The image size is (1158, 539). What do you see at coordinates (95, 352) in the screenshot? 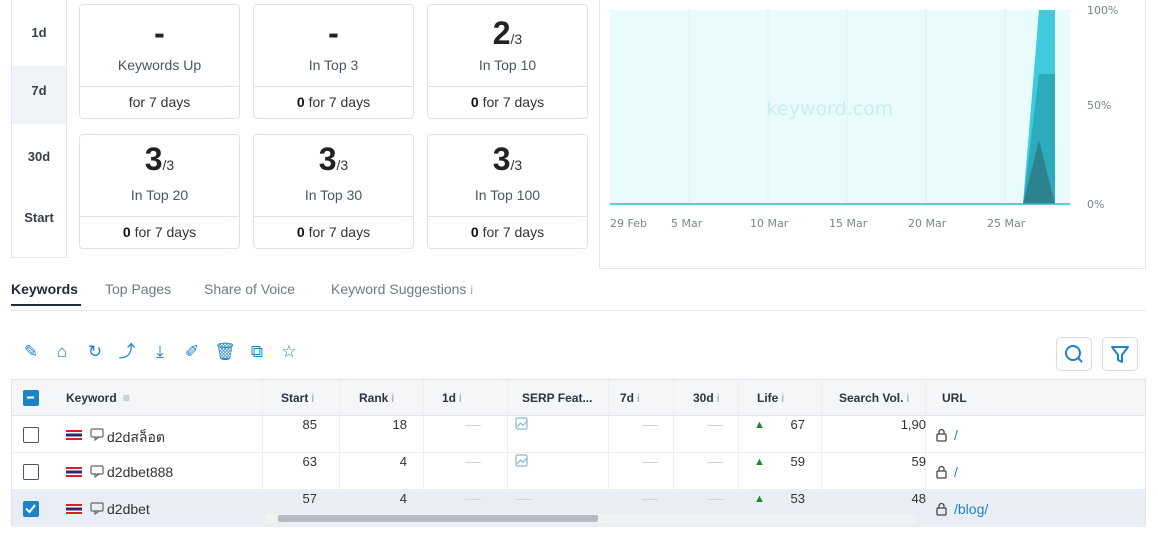
I see `refresh-icon: ↻` at bounding box center [95, 352].